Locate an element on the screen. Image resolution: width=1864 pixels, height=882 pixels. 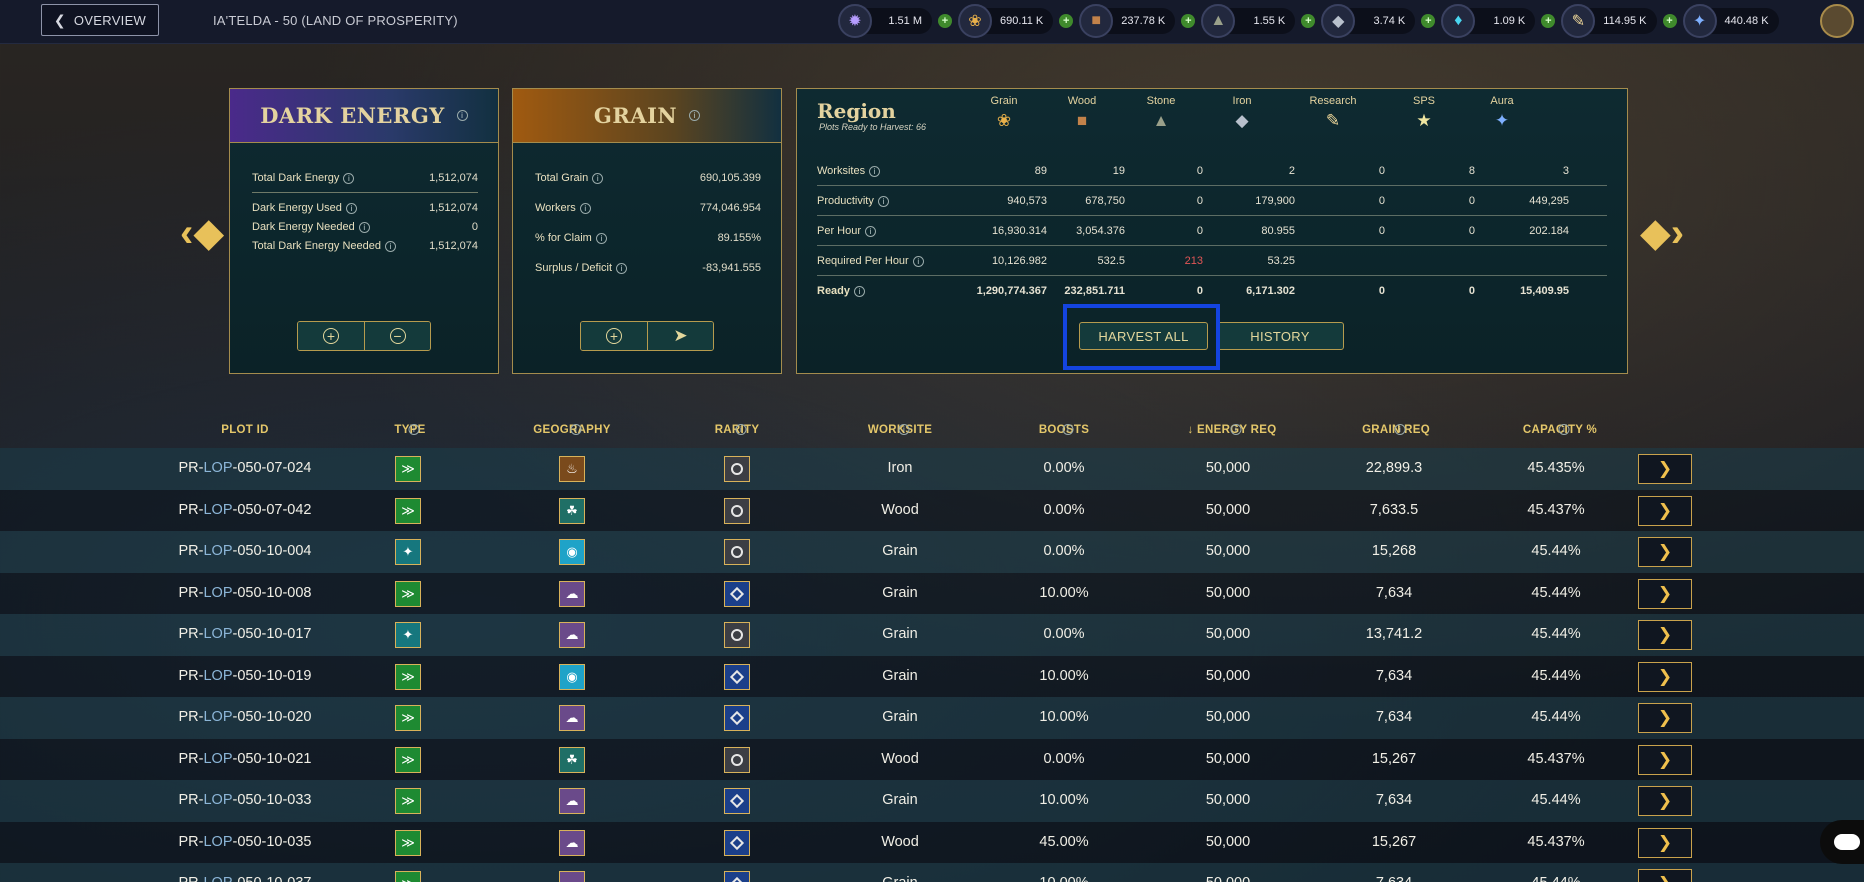
history-button: HISTORY is located at coordinates (1280, 336).